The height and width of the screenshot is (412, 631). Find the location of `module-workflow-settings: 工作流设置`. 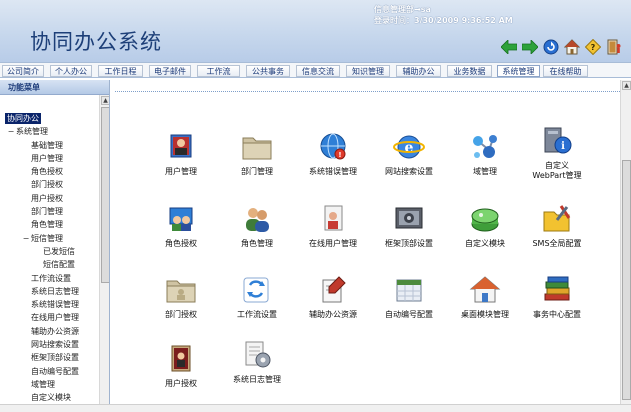

module-workflow-settings: 工作流设置 is located at coordinates (257, 297).